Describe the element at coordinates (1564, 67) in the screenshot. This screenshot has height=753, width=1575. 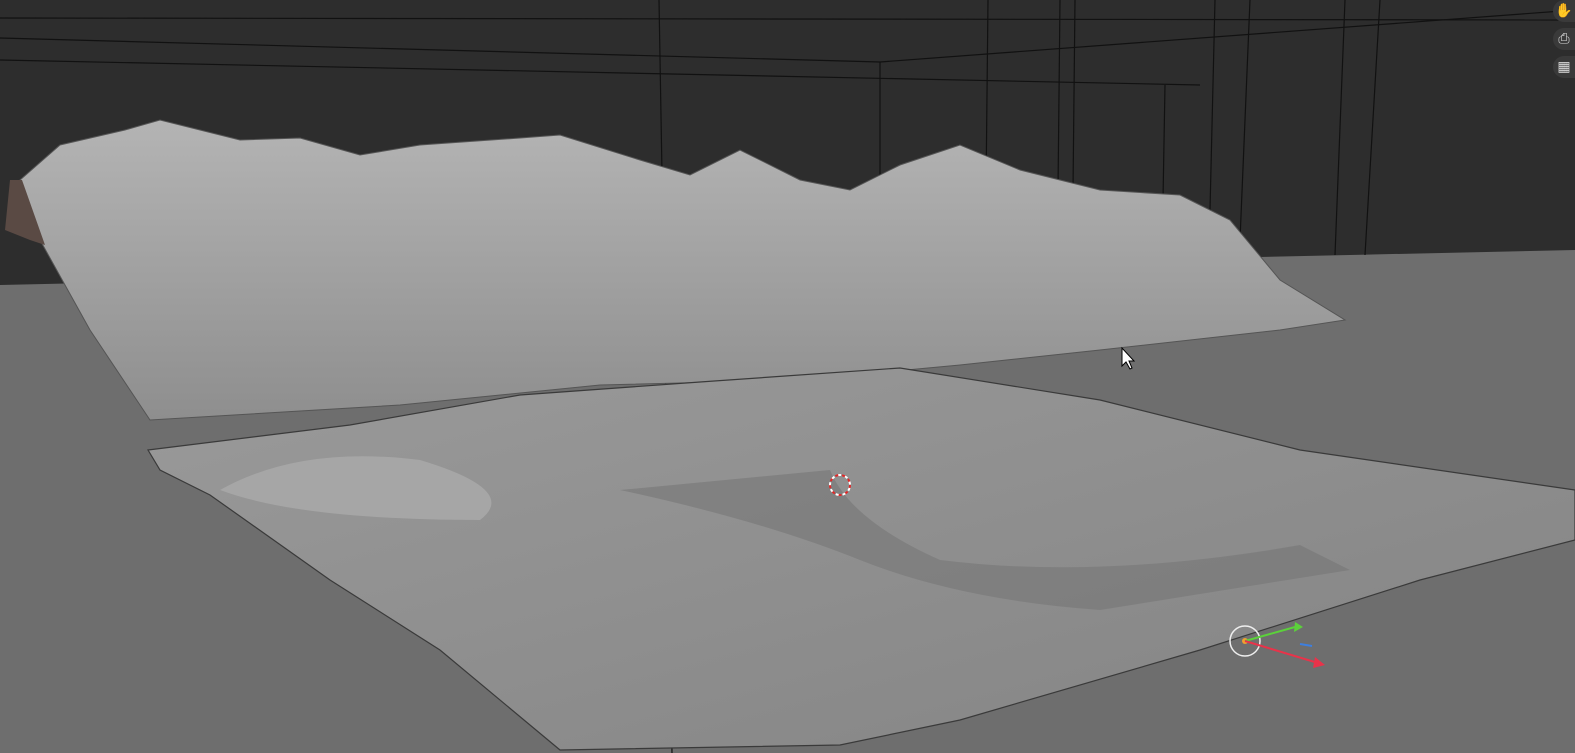
I see `grid-perspective-icon: ▦` at that location.